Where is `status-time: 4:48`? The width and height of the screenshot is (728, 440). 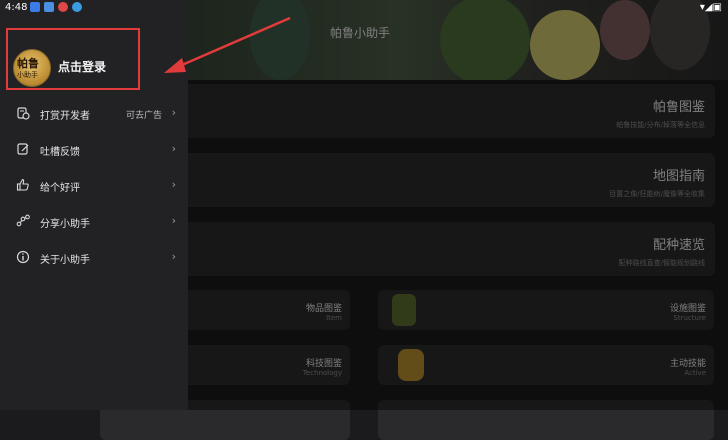 status-time: 4:48 is located at coordinates (16, 7).